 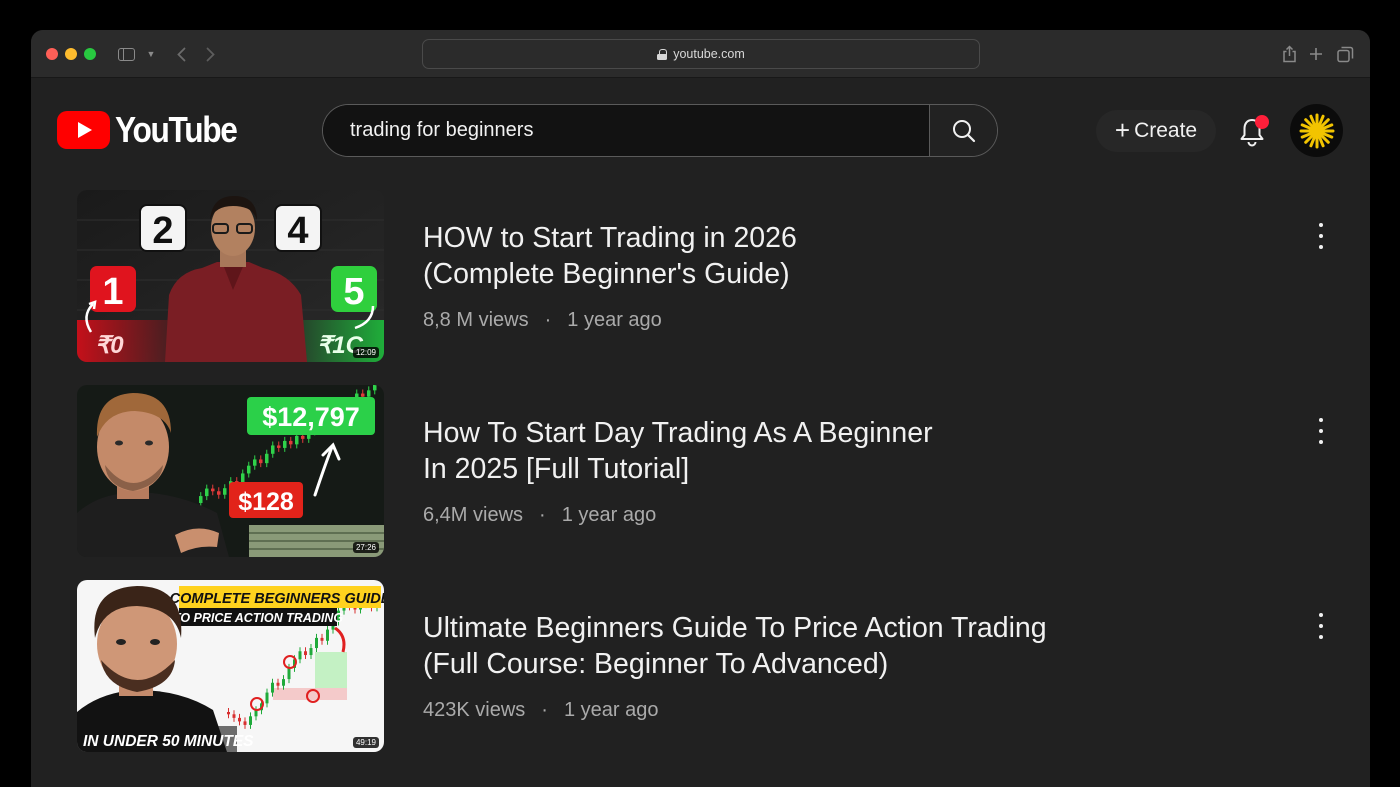 I want to click on avatar, so click(x=1316, y=130).